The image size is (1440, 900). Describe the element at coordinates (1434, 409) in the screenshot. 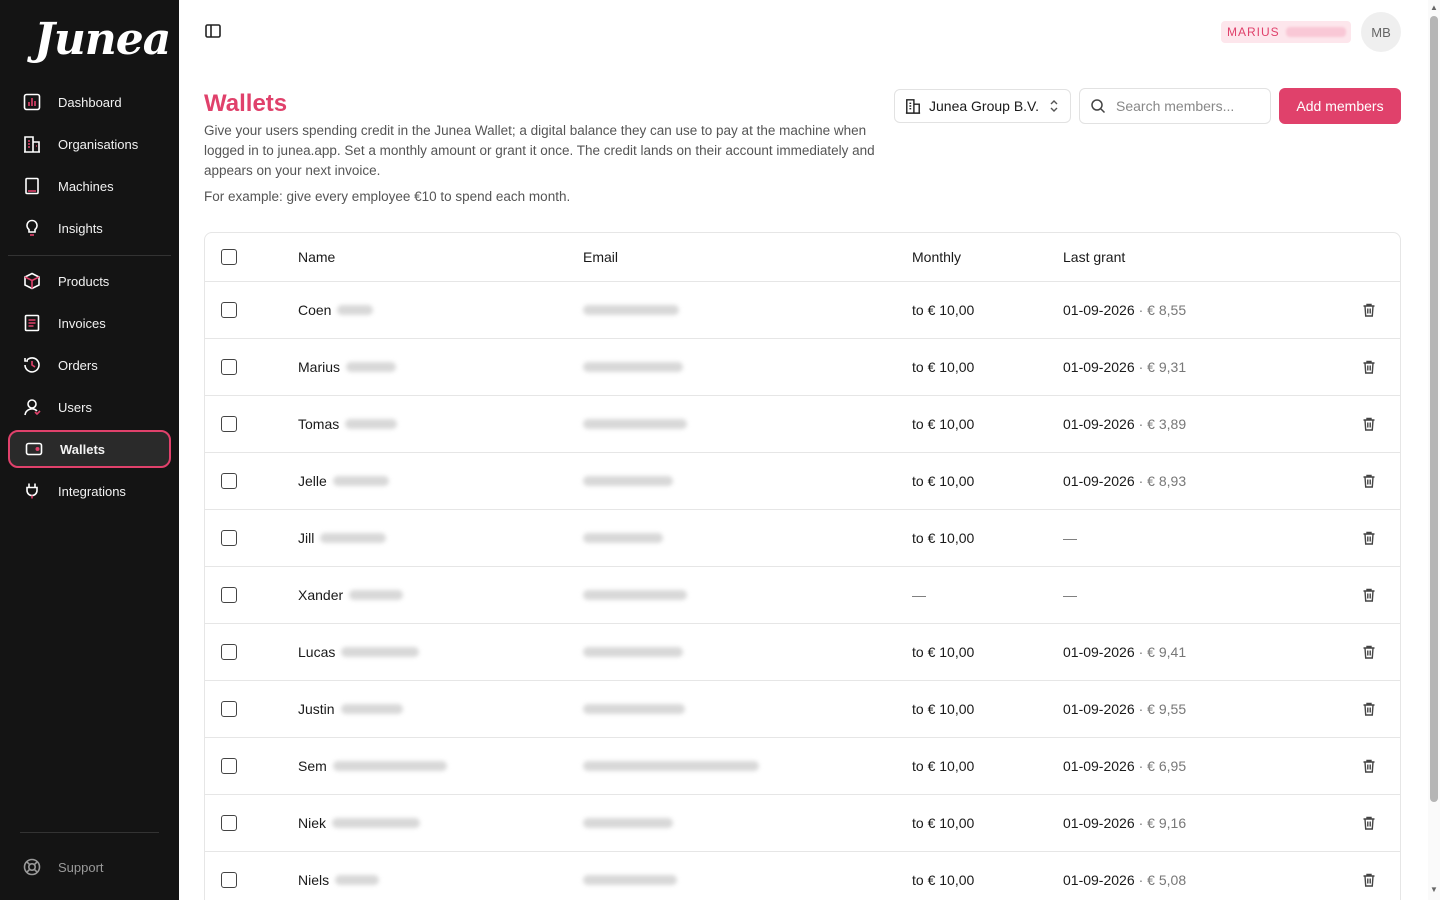

I see `scroll-thumb` at that location.